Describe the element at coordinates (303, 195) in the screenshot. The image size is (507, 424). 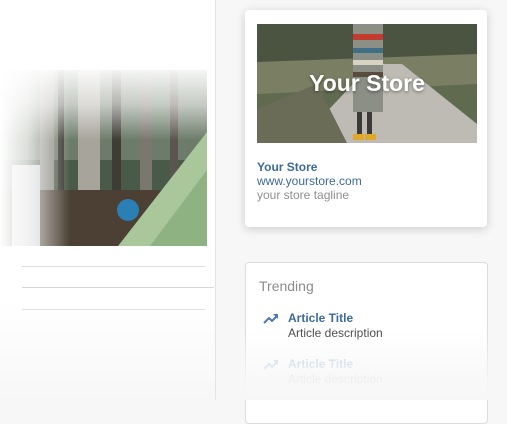
I see `store-tagline: your store tagline` at that location.